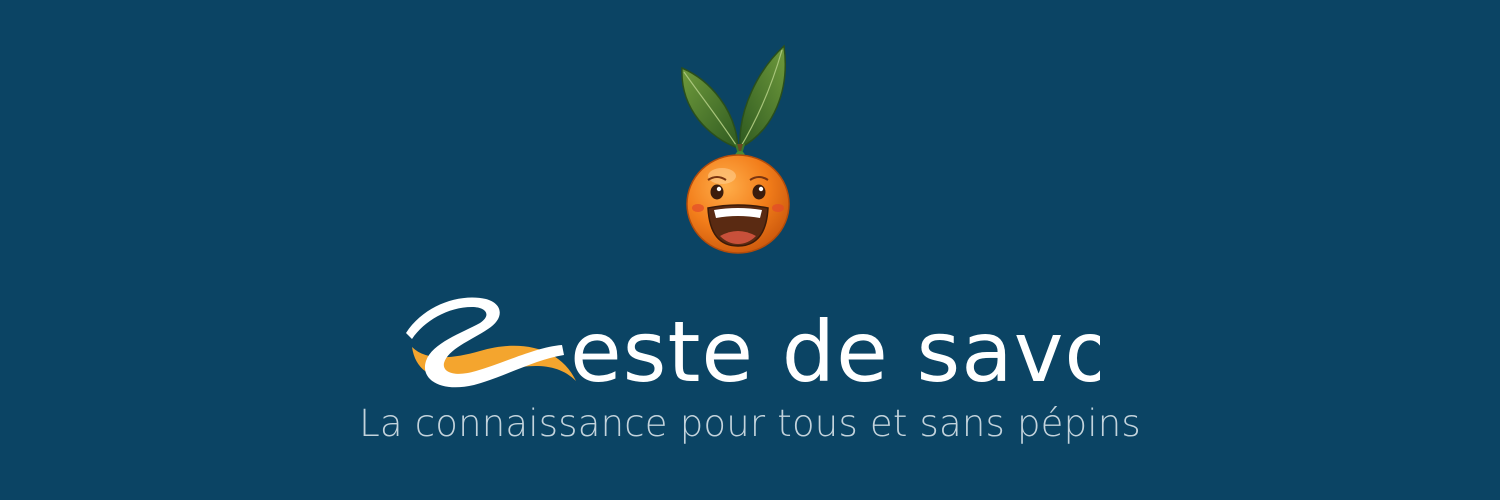 This screenshot has width=1500, height=500. I want to click on orange-mascot-icon, so click(735, 149).